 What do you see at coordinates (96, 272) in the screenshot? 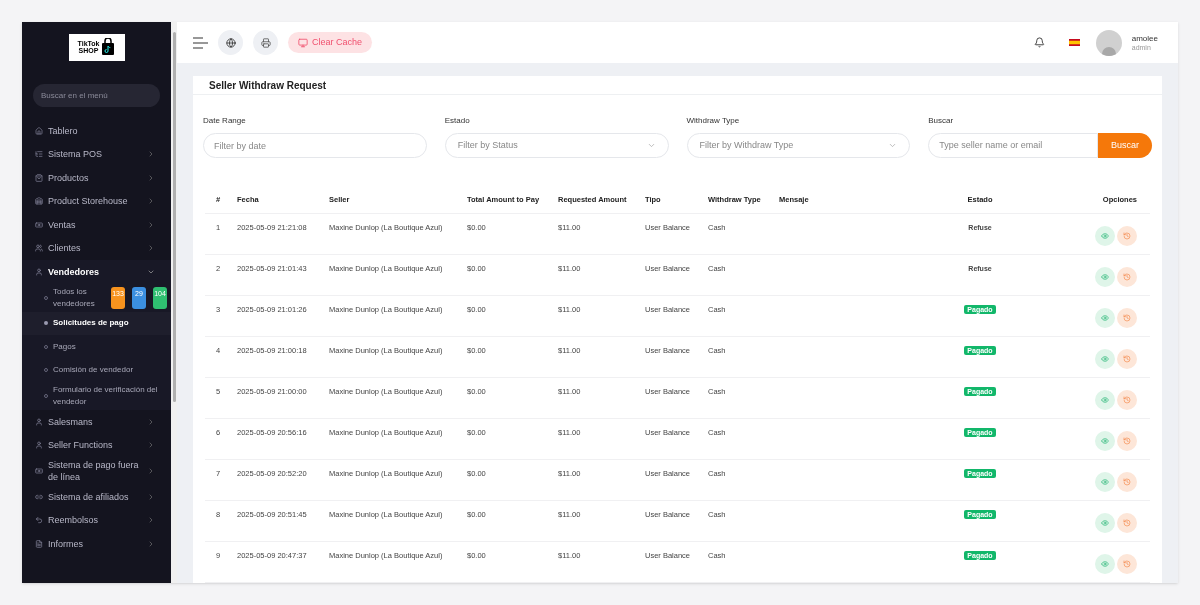
I see `sidebar-item: Vendedores` at bounding box center [96, 272].